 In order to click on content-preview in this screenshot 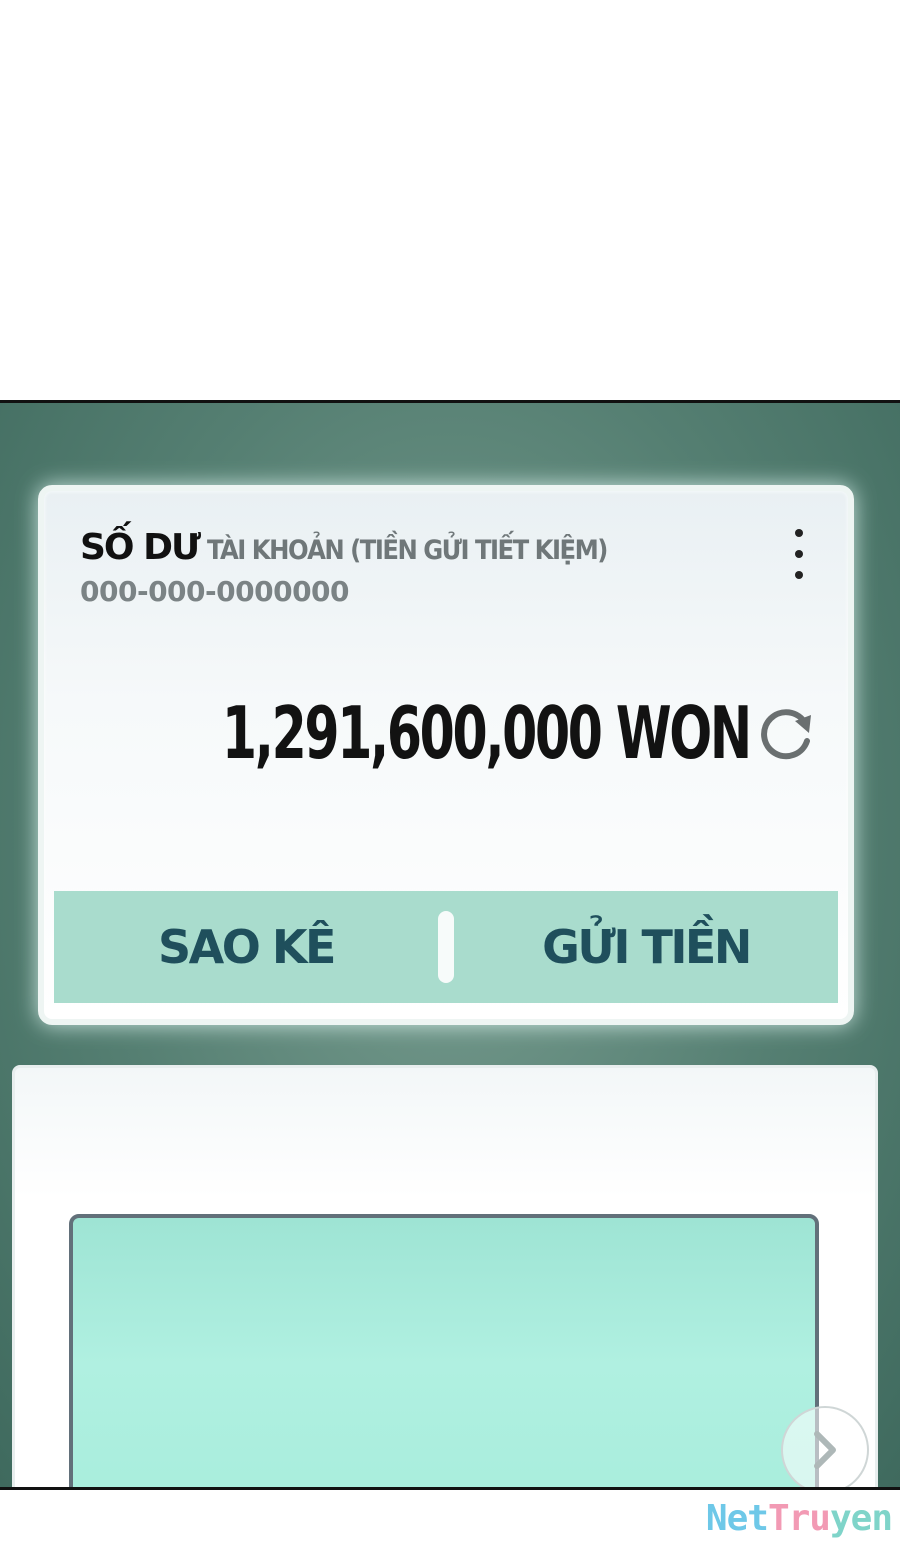, I will do `click(444, 1350)`.